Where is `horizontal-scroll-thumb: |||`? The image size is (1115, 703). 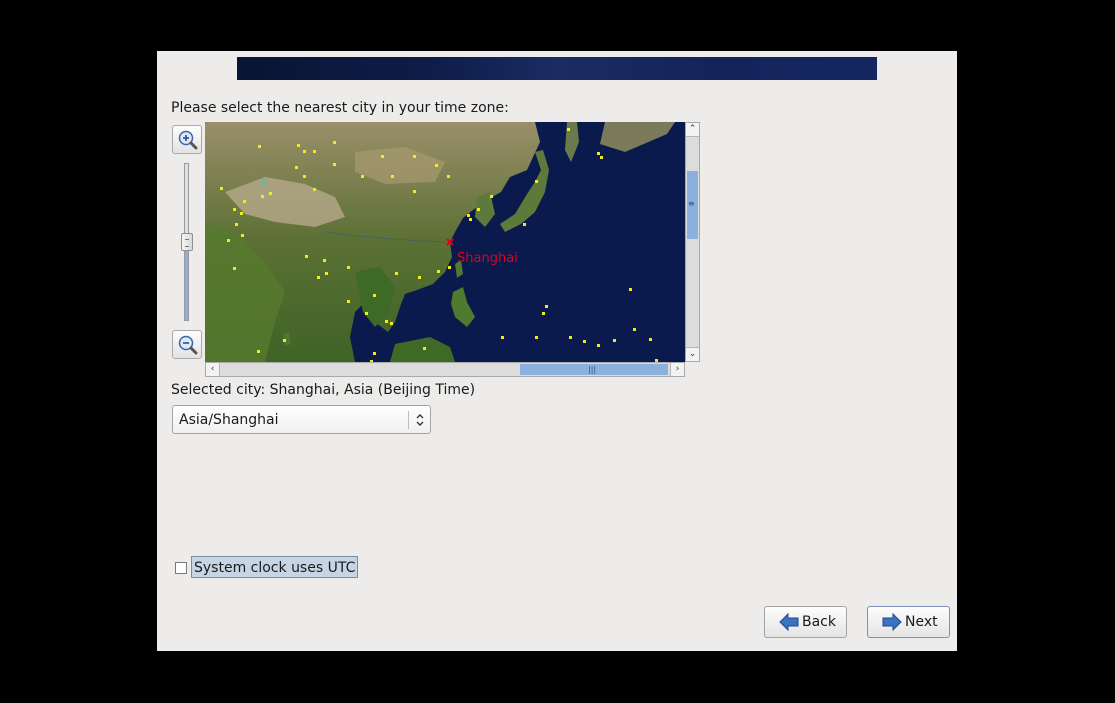
horizontal-scroll-thumb: ||| is located at coordinates (594, 369).